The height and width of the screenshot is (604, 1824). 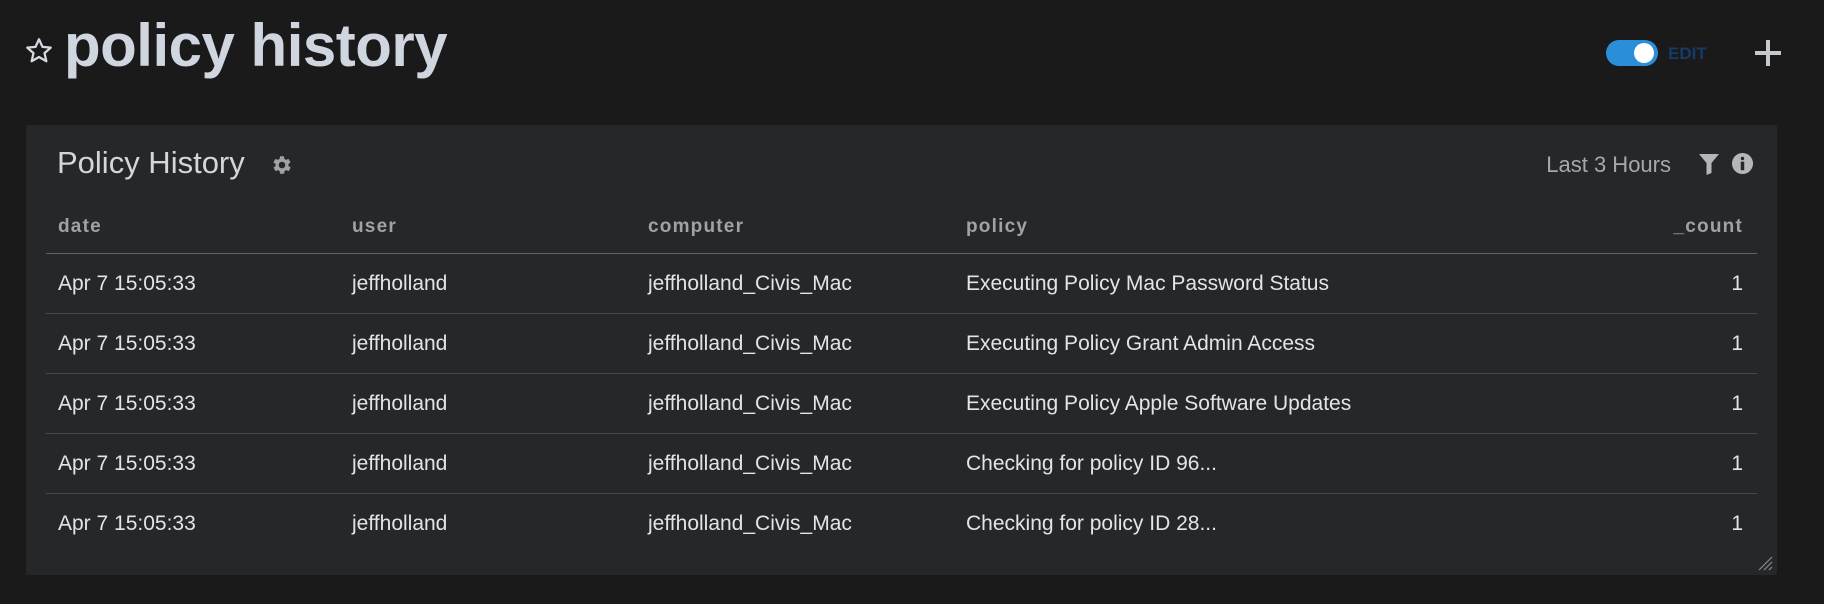 I want to click on table-header-row: date user computer policy _count, so click(x=901, y=227).